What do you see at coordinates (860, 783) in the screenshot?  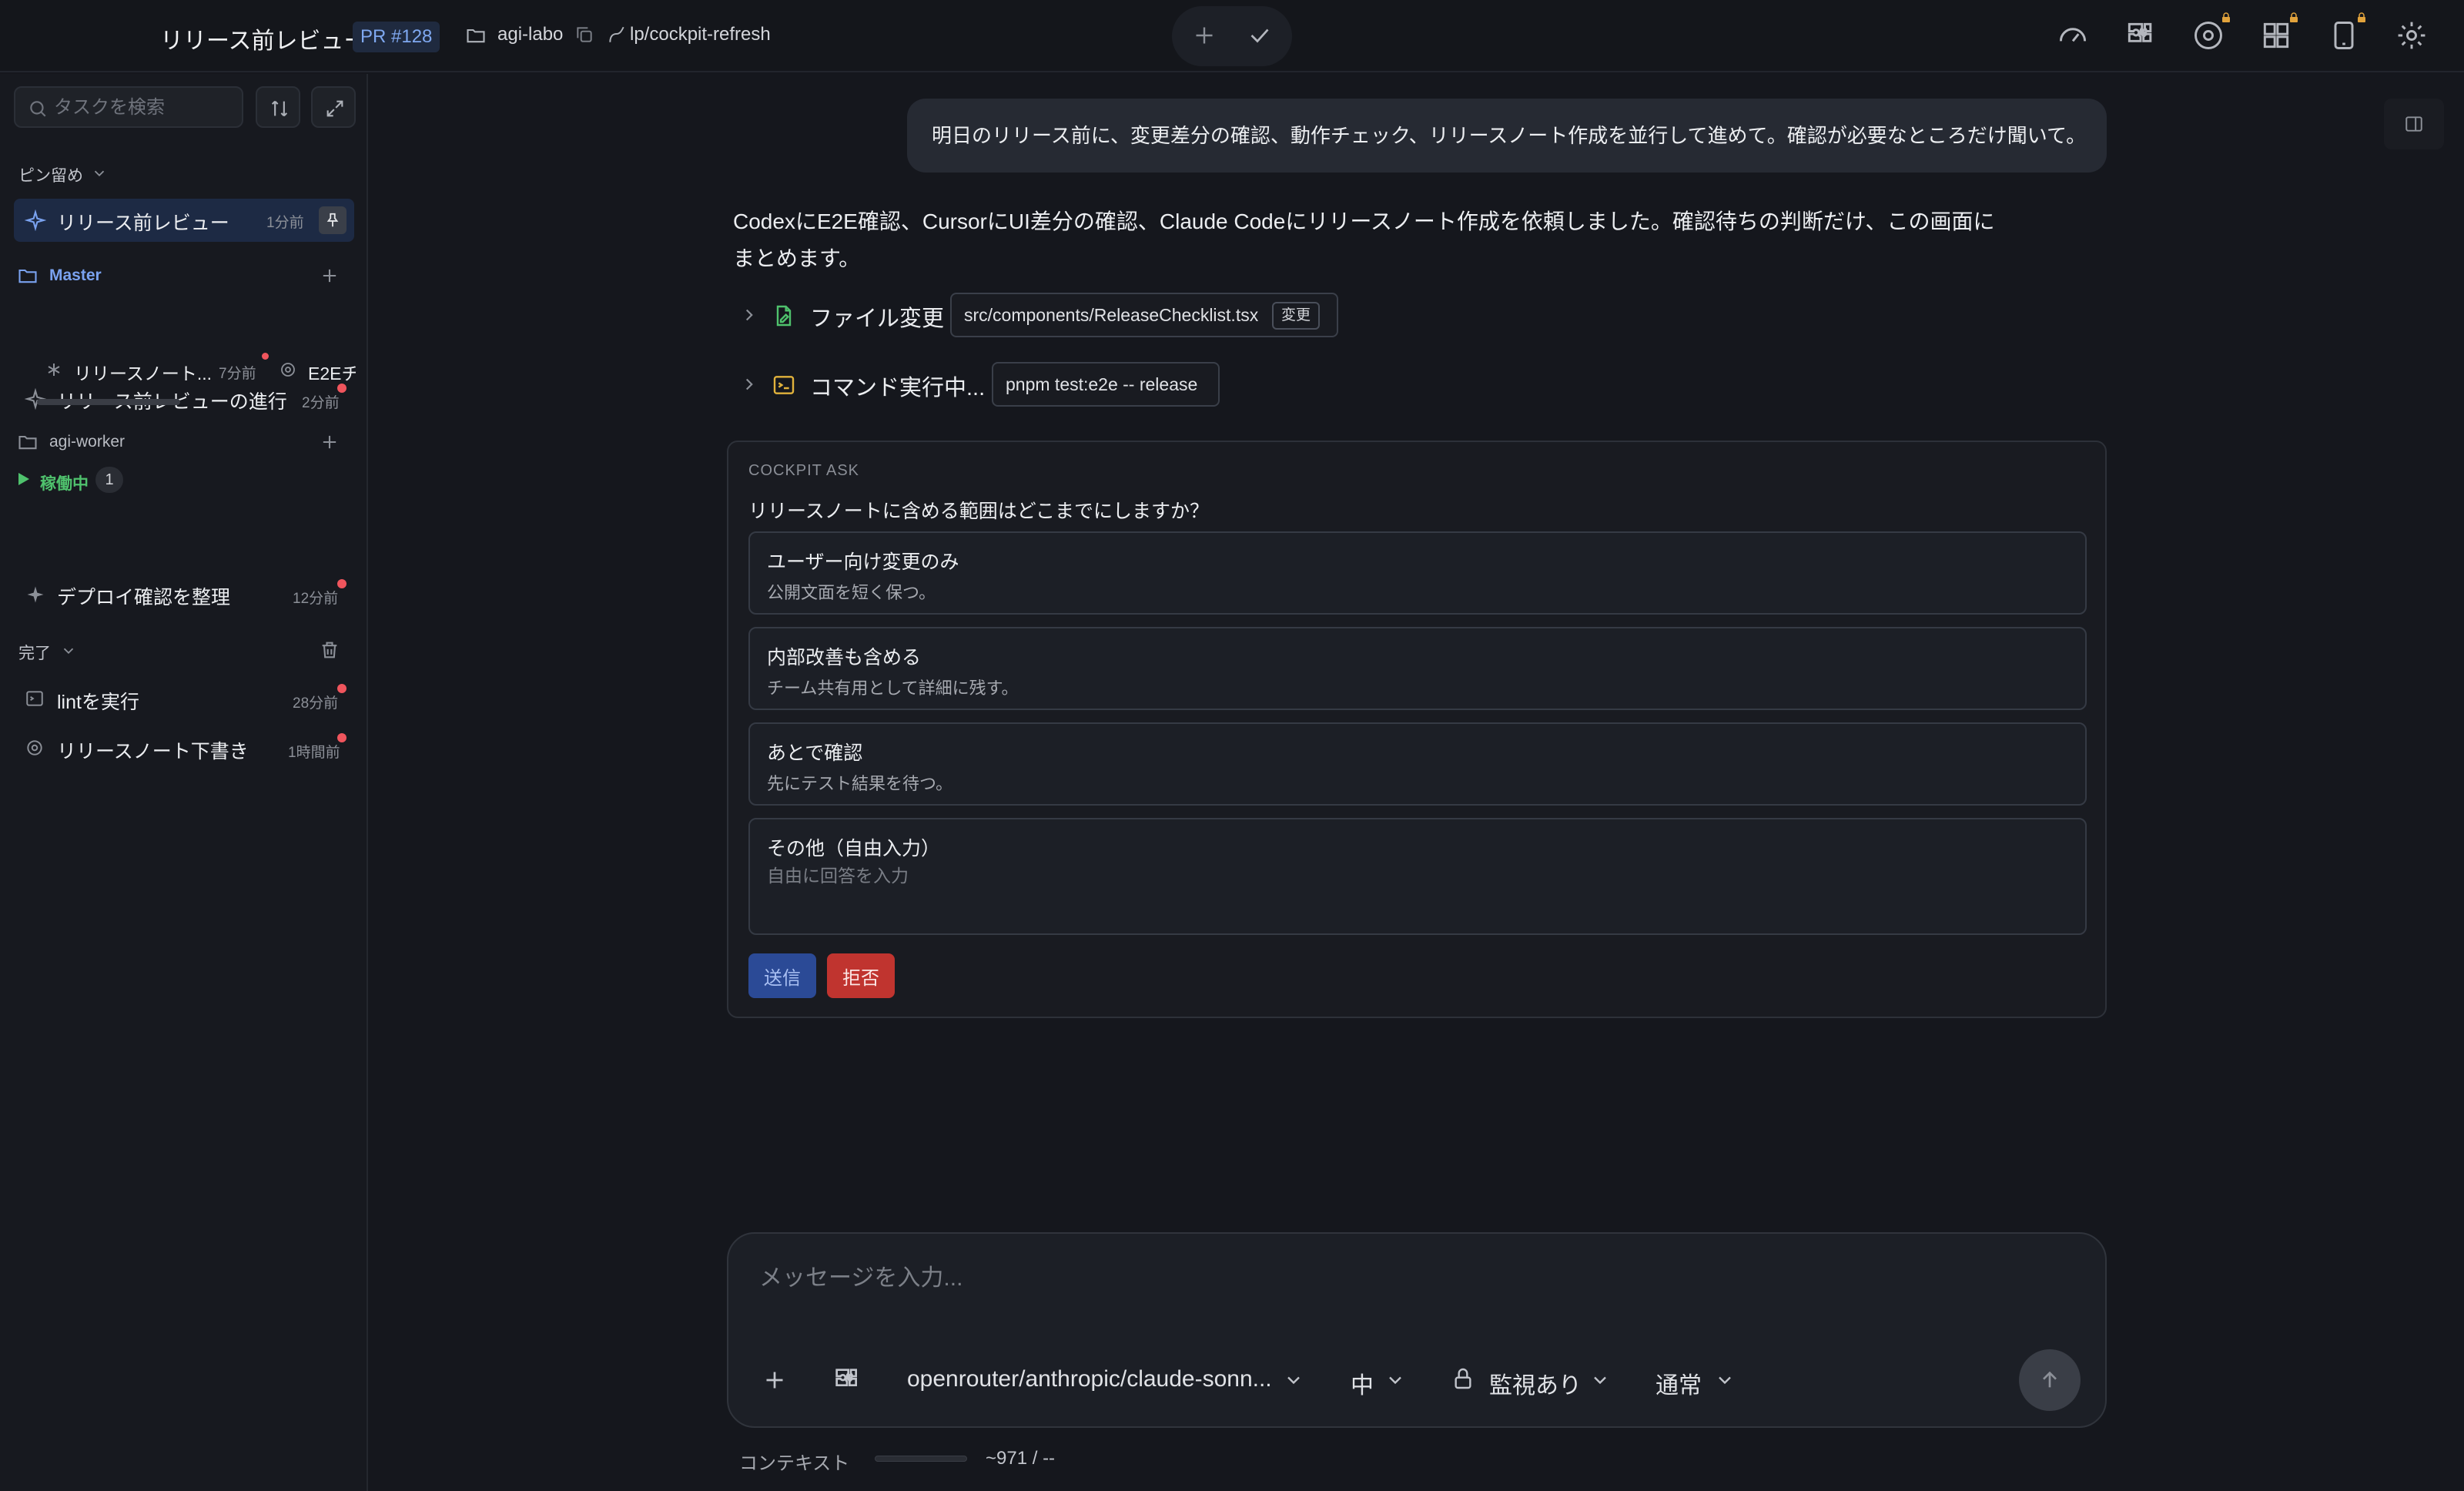 I see `option-desc: 先にテスト結果を待つ。` at bounding box center [860, 783].